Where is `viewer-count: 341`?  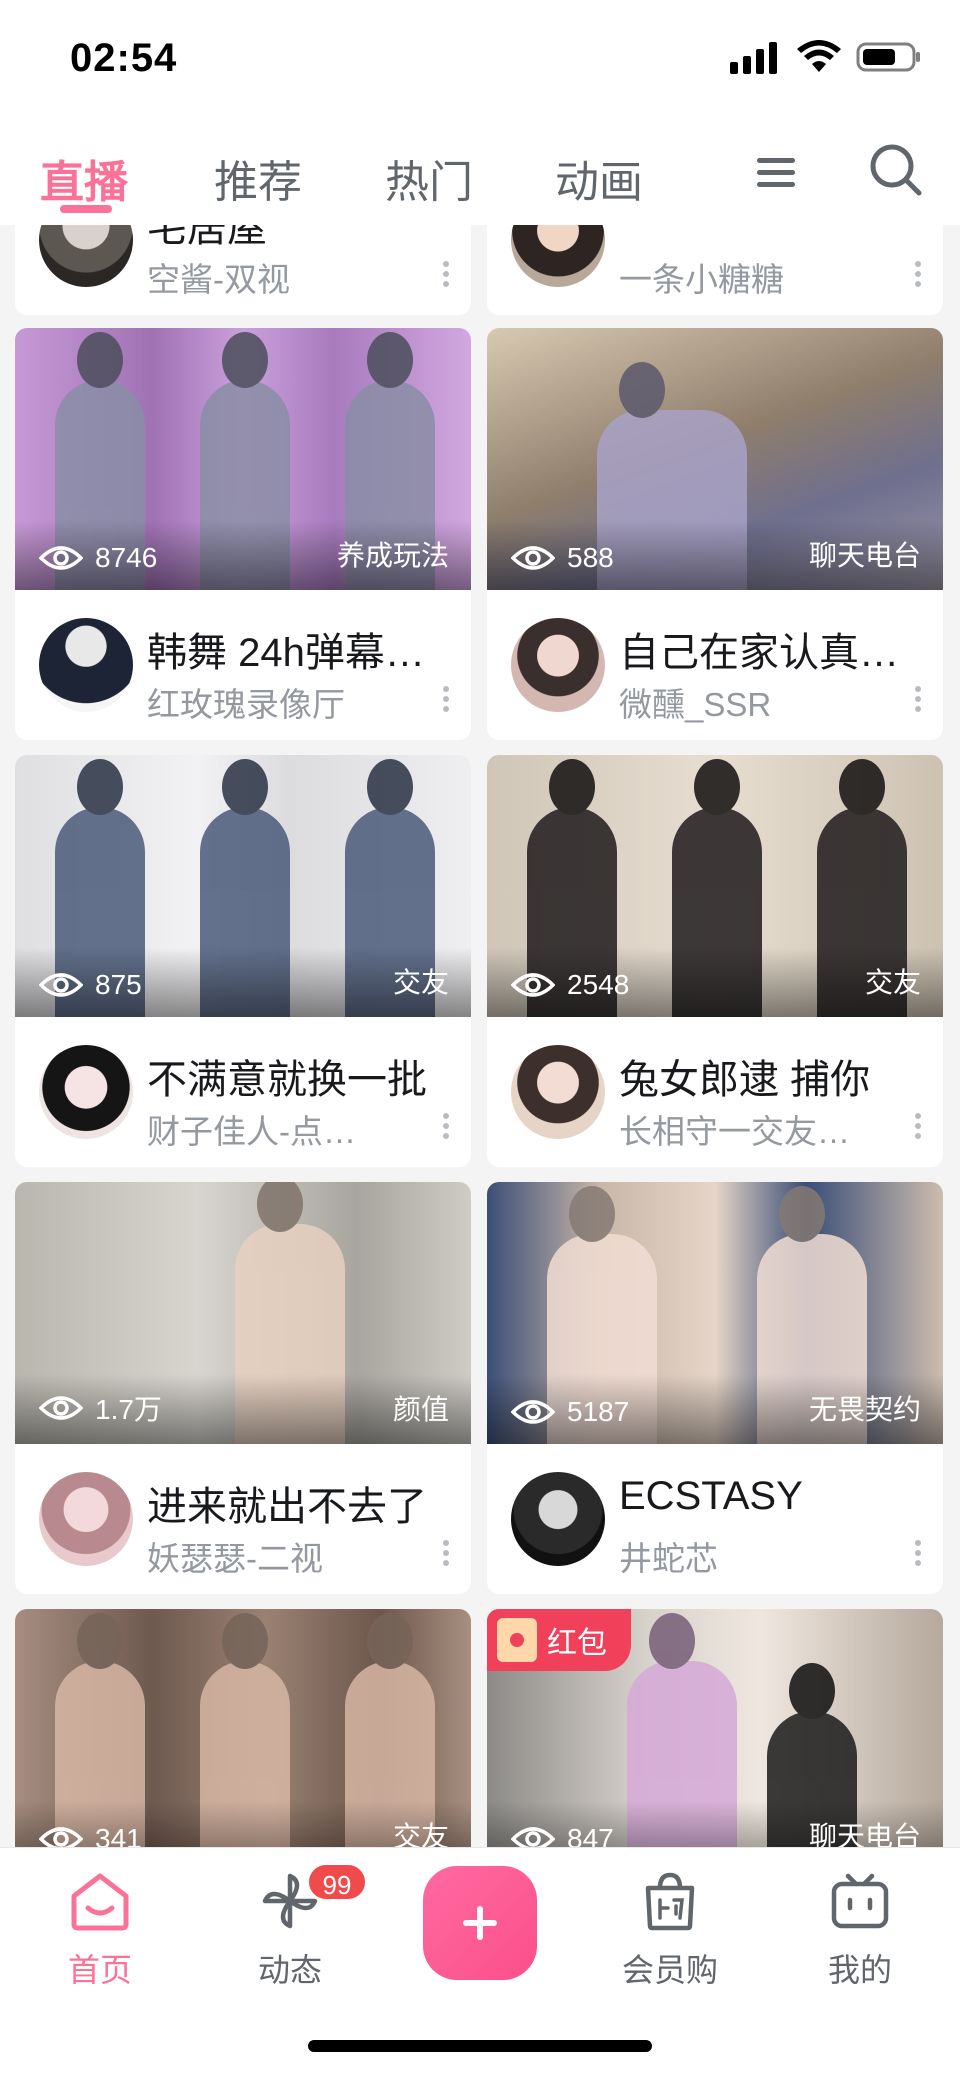
viewer-count: 341 is located at coordinates (90, 1835).